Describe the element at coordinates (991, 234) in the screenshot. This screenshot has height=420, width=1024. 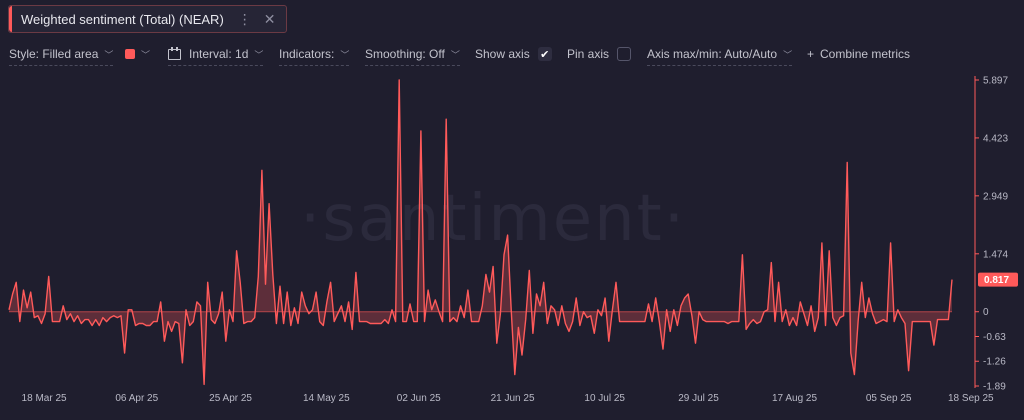
I see `y-axis: 5.897 4.423 2.949 1.474 0 -0.63 -1.26 -1.89` at that location.